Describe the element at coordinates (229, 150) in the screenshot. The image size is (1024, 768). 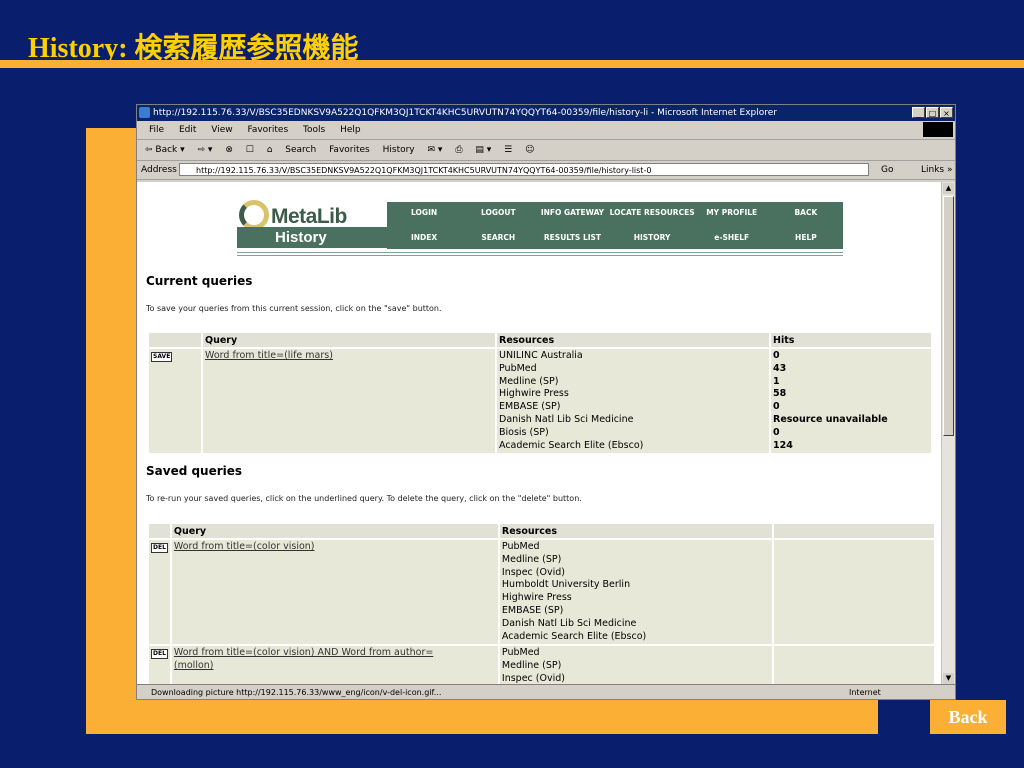
I see `stop-button: ⊗` at that location.